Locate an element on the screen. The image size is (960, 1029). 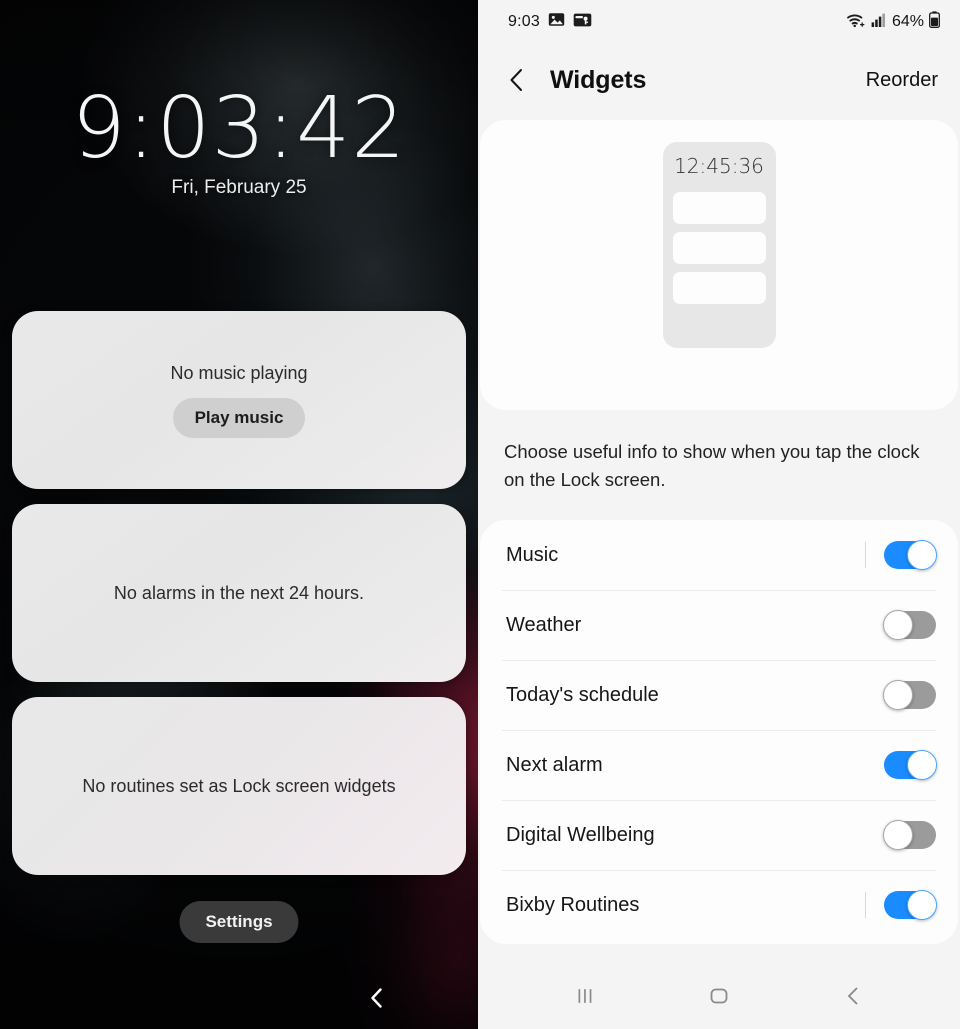
list-item-label: Today's schedule is located at coordinates (582, 694).